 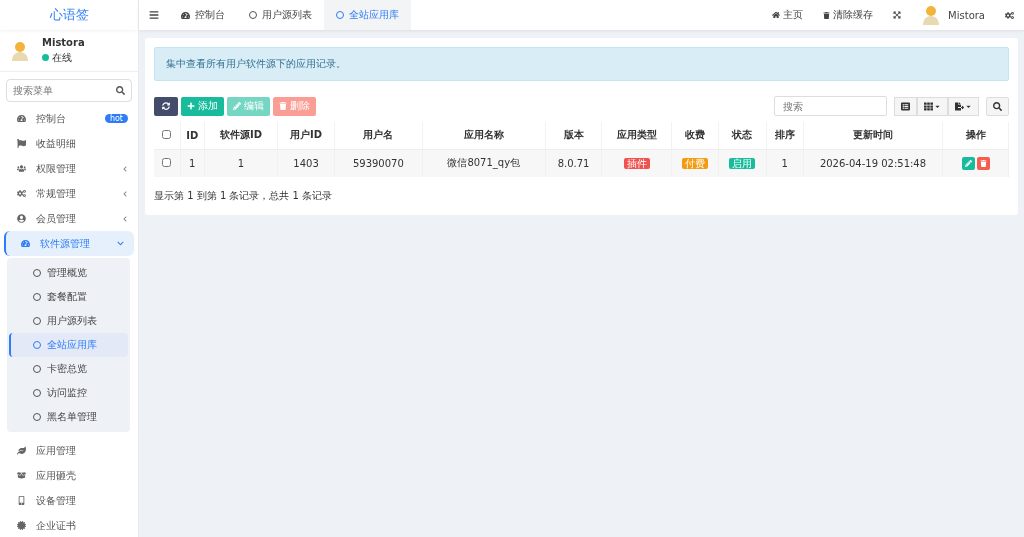 I want to click on column-header: 版本, so click(x=573, y=135).